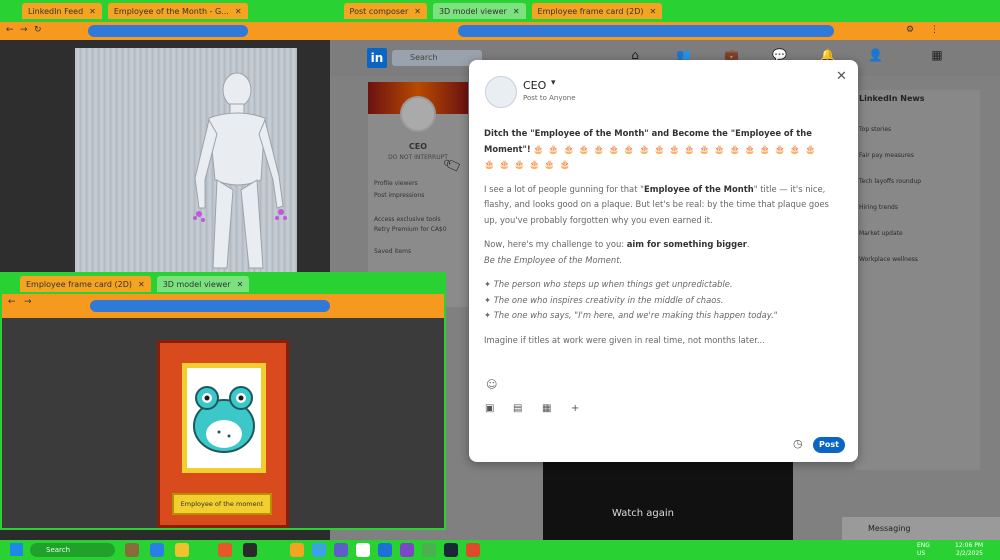 This screenshot has width=1000, height=560. I want to click on saved-items-link: Saved items, so click(392, 251).